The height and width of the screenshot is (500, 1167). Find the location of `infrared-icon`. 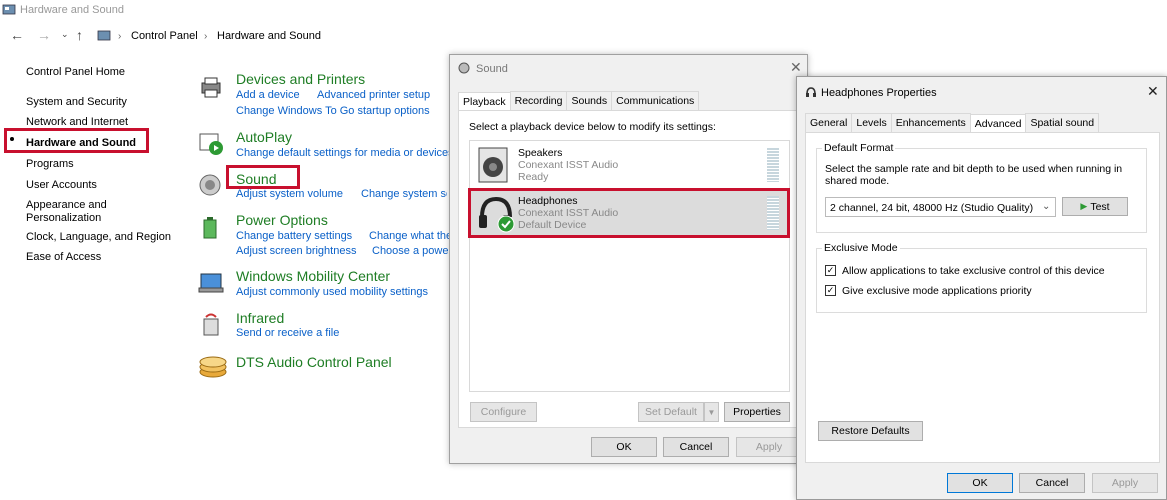

infrared-icon is located at coordinates (211, 324).